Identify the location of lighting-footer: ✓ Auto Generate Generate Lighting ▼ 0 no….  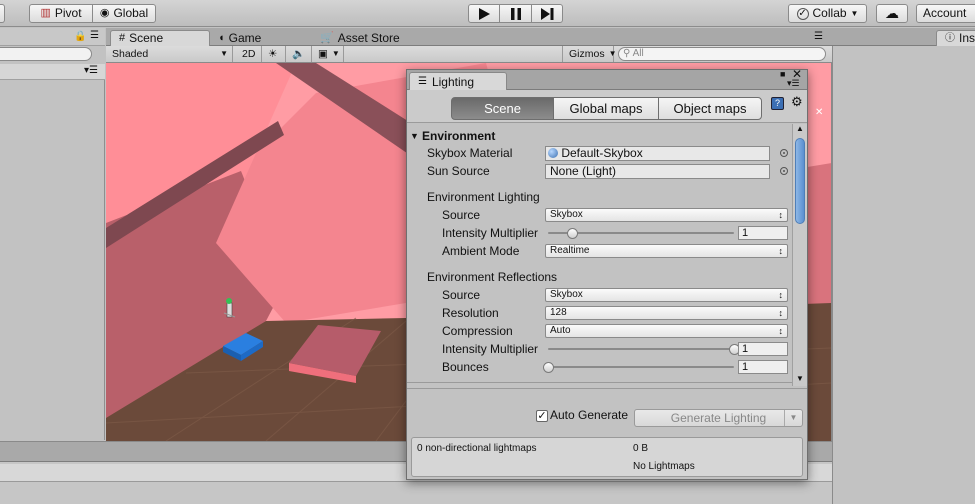
(607, 433).